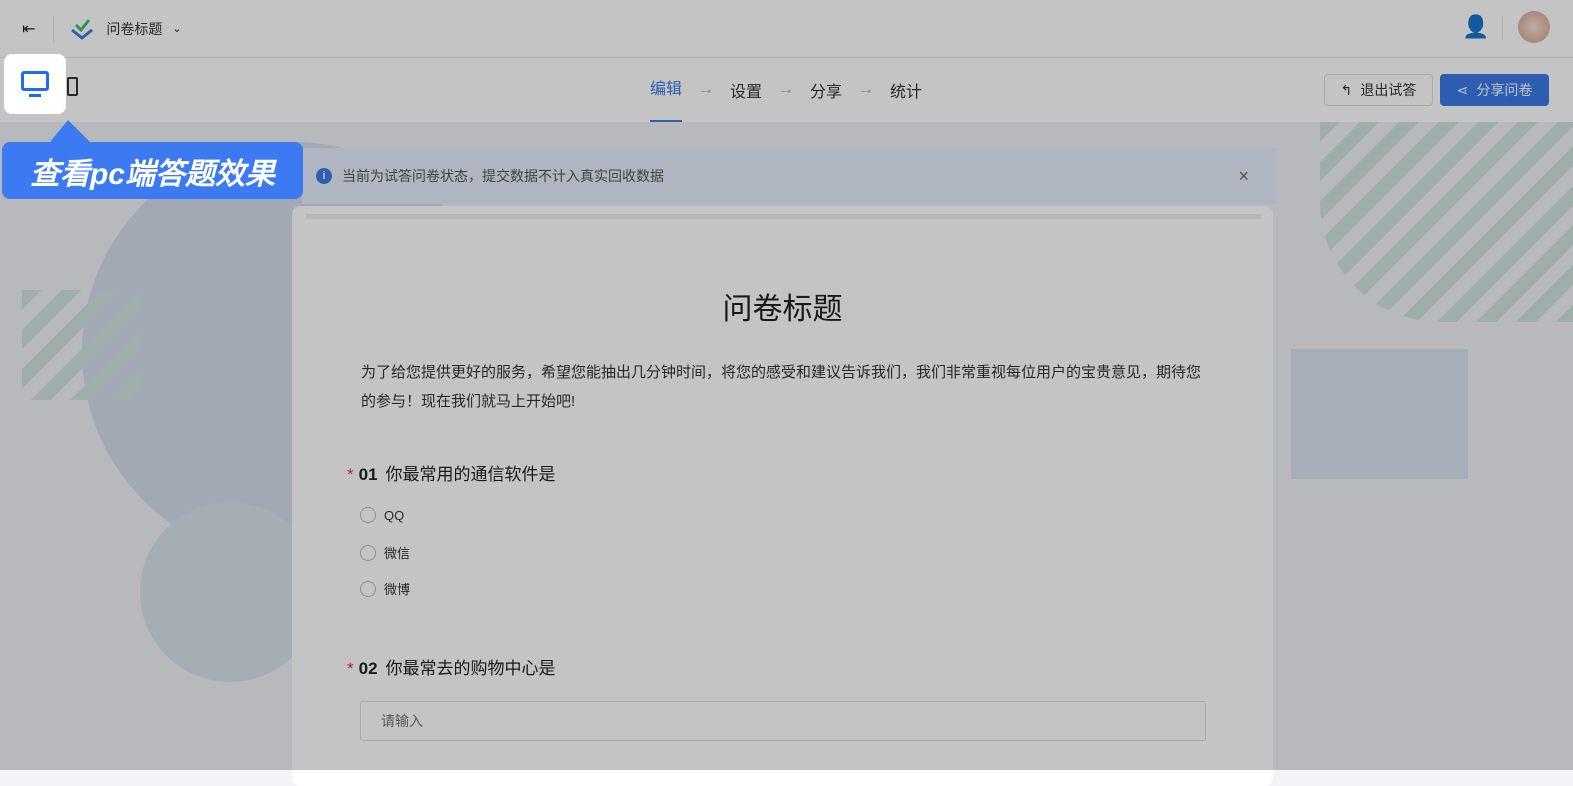 Image resolution: width=1573 pixels, height=786 pixels. What do you see at coordinates (368, 474) in the screenshot?
I see `question-number: 01` at bounding box center [368, 474].